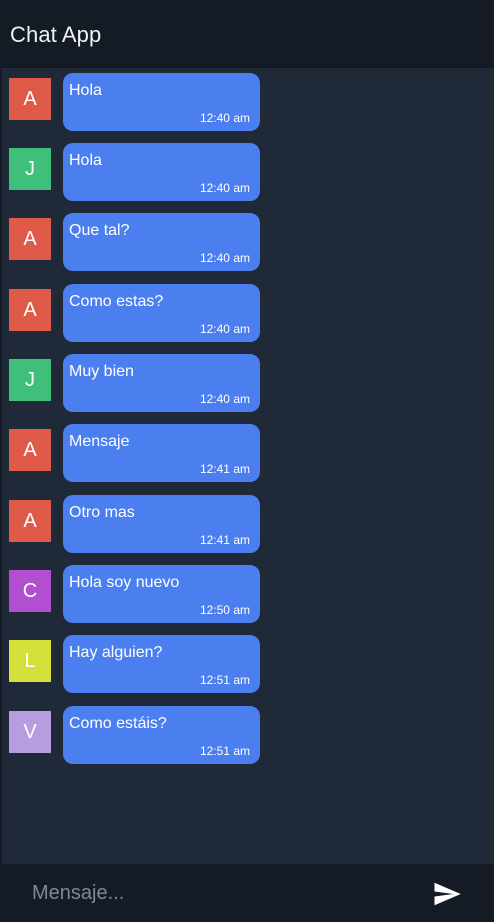 This screenshot has width=494, height=922. Describe the element at coordinates (161, 453) in the screenshot. I see `message-bubble: Mensaje 12:41 am` at that location.